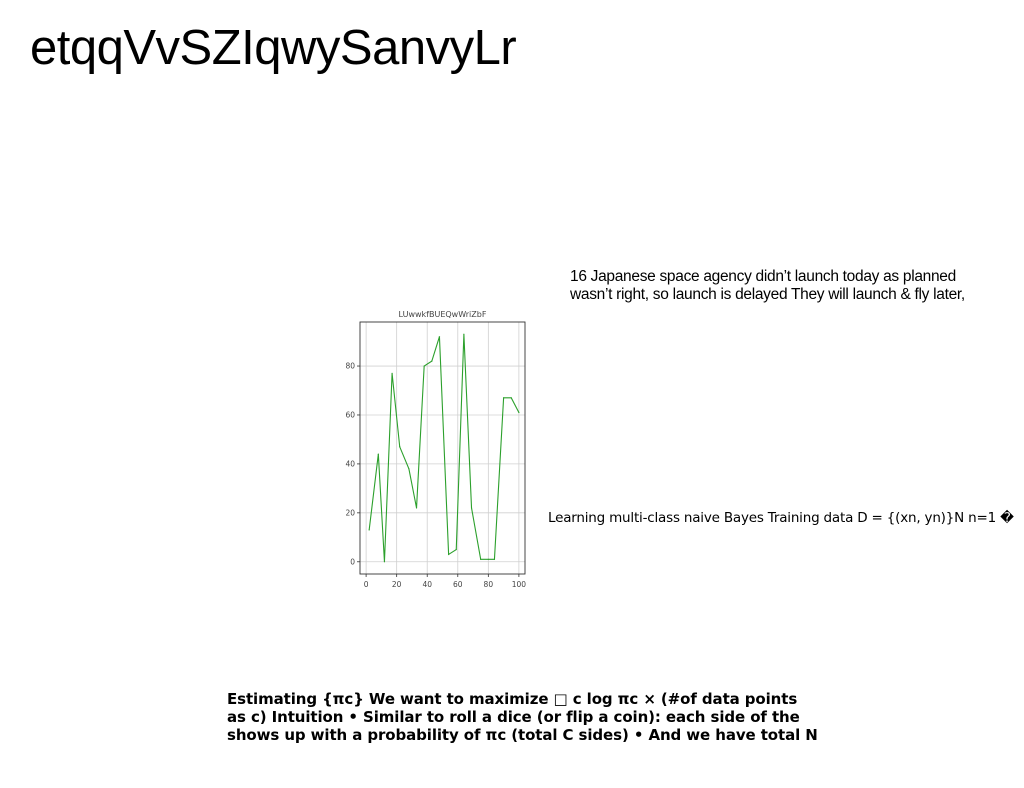  I want to click on x-tick-label: 80, so click(489, 584).